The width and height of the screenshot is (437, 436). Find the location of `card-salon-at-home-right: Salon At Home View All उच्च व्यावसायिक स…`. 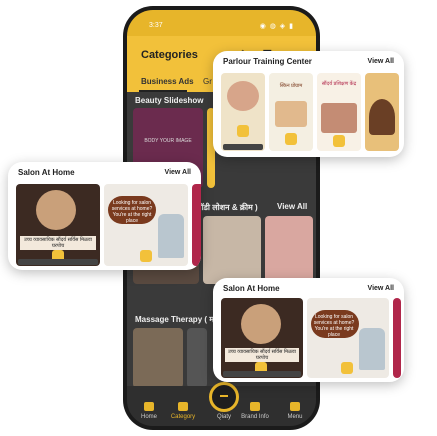

card-salon-at-home-right: Salon At Home View All उच्च व्यावसायिक स… is located at coordinates (308, 330).